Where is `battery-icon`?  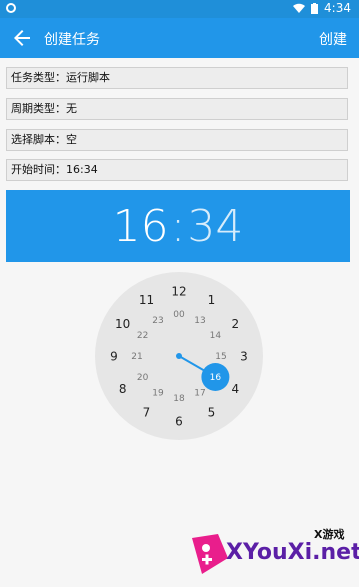
battery-icon is located at coordinates (315, 8).